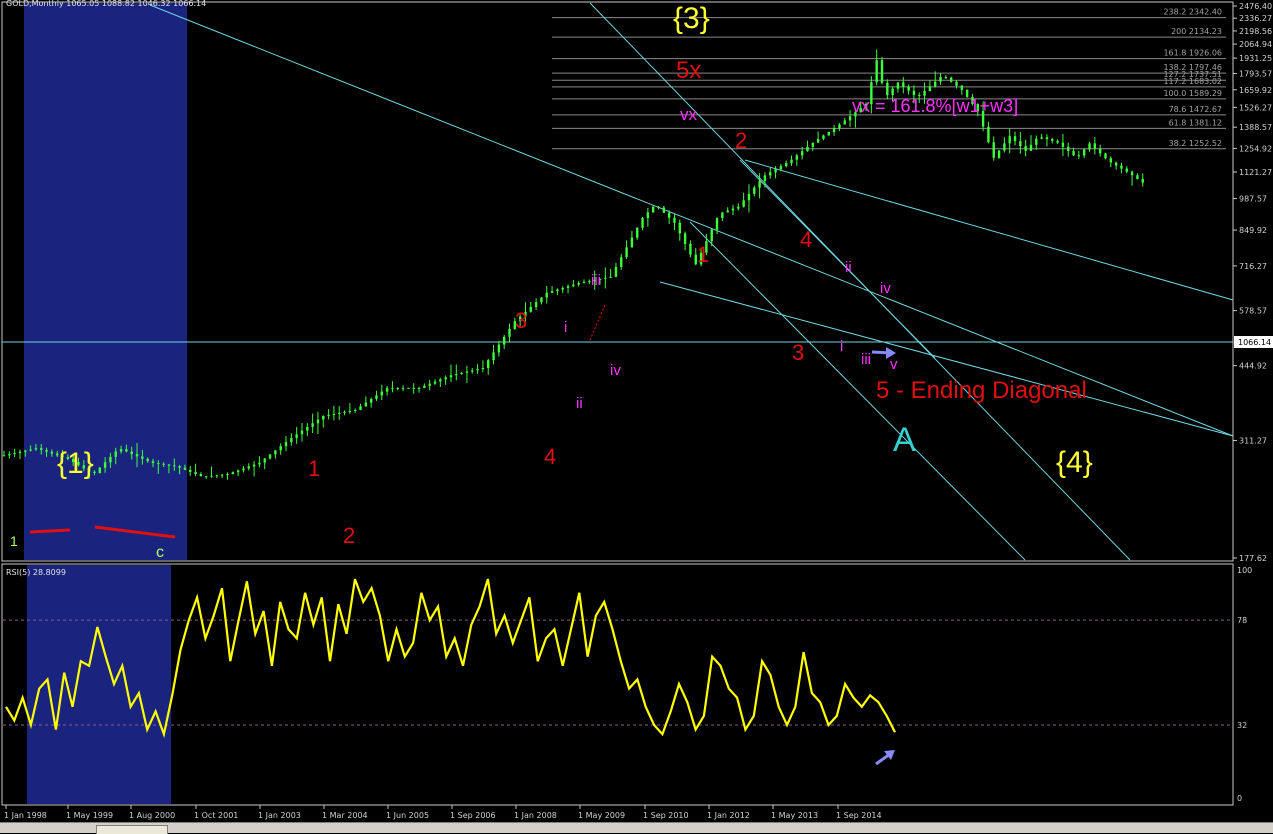 The height and width of the screenshot is (834, 1273). I want to click on wave-label-A: A, so click(904, 440).